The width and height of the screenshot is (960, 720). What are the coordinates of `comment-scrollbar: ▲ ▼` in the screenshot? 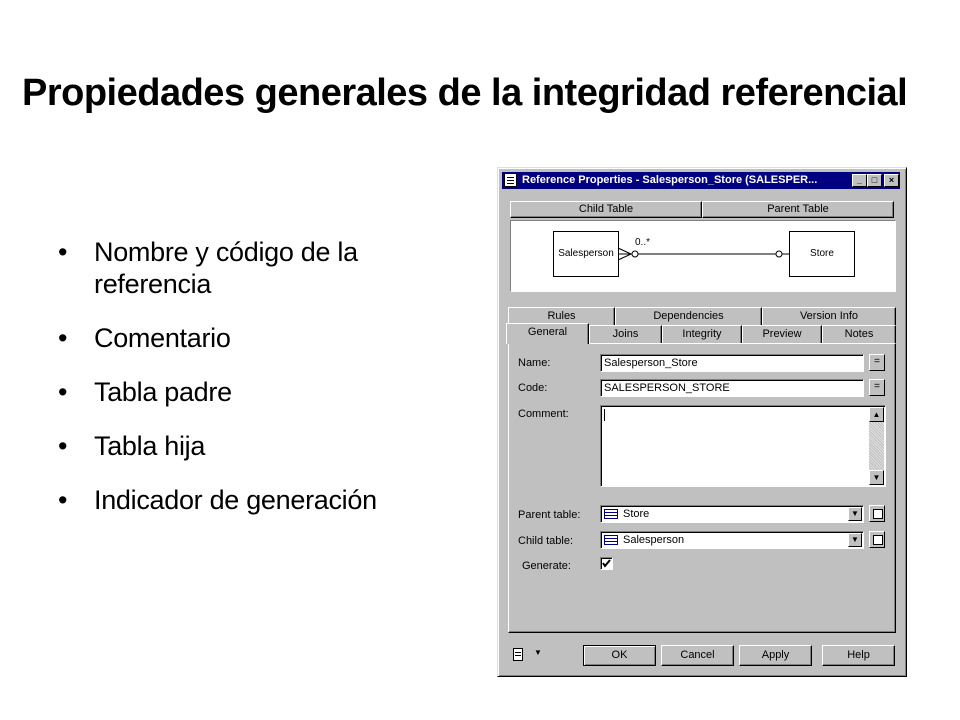 It's located at (876, 446).